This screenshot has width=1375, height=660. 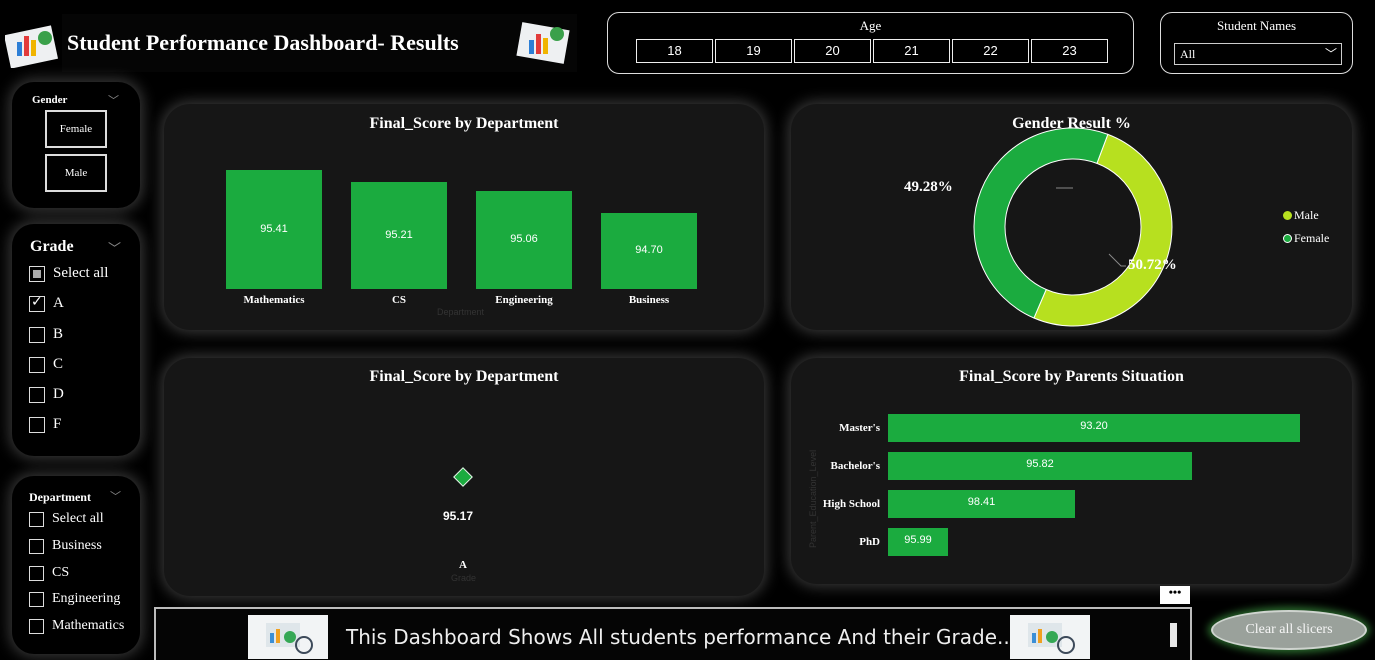 I want to click on donut-slice-male, so click(x=1103, y=230).